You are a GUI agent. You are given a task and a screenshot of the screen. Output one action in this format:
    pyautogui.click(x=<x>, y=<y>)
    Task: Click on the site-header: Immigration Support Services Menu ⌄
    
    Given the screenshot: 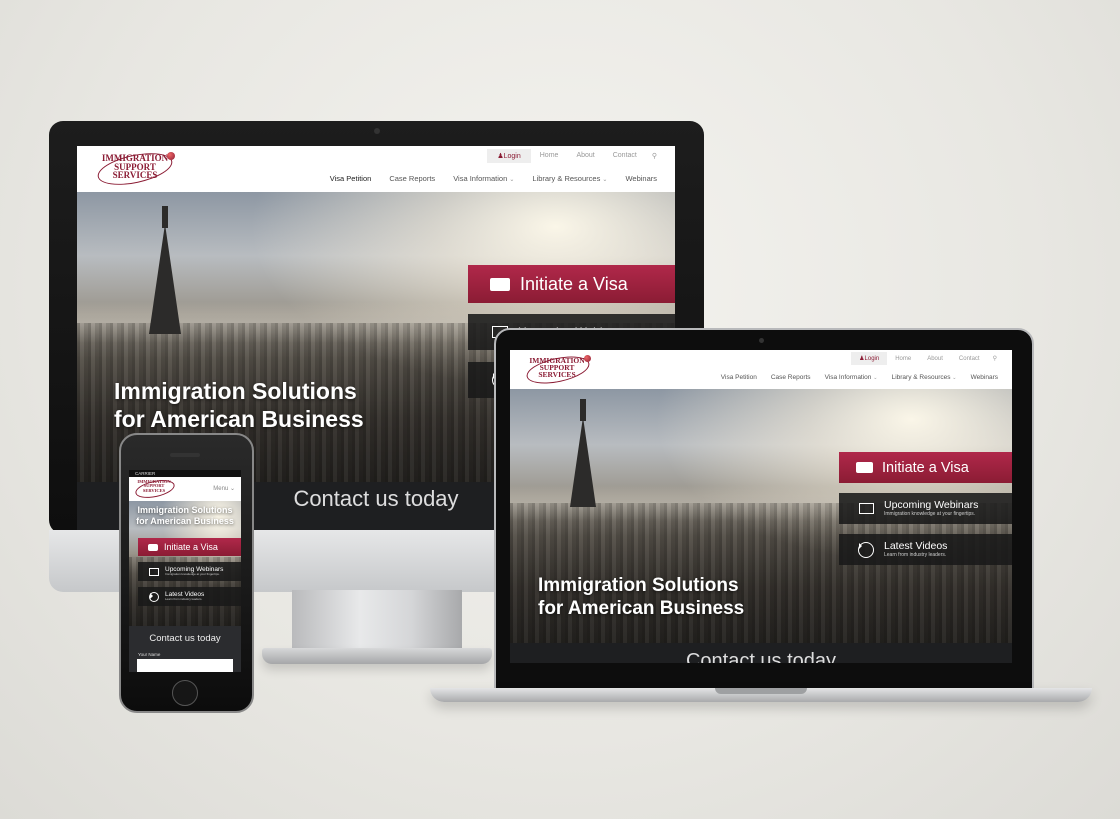 What is the action you would take?
    pyautogui.click(x=185, y=489)
    